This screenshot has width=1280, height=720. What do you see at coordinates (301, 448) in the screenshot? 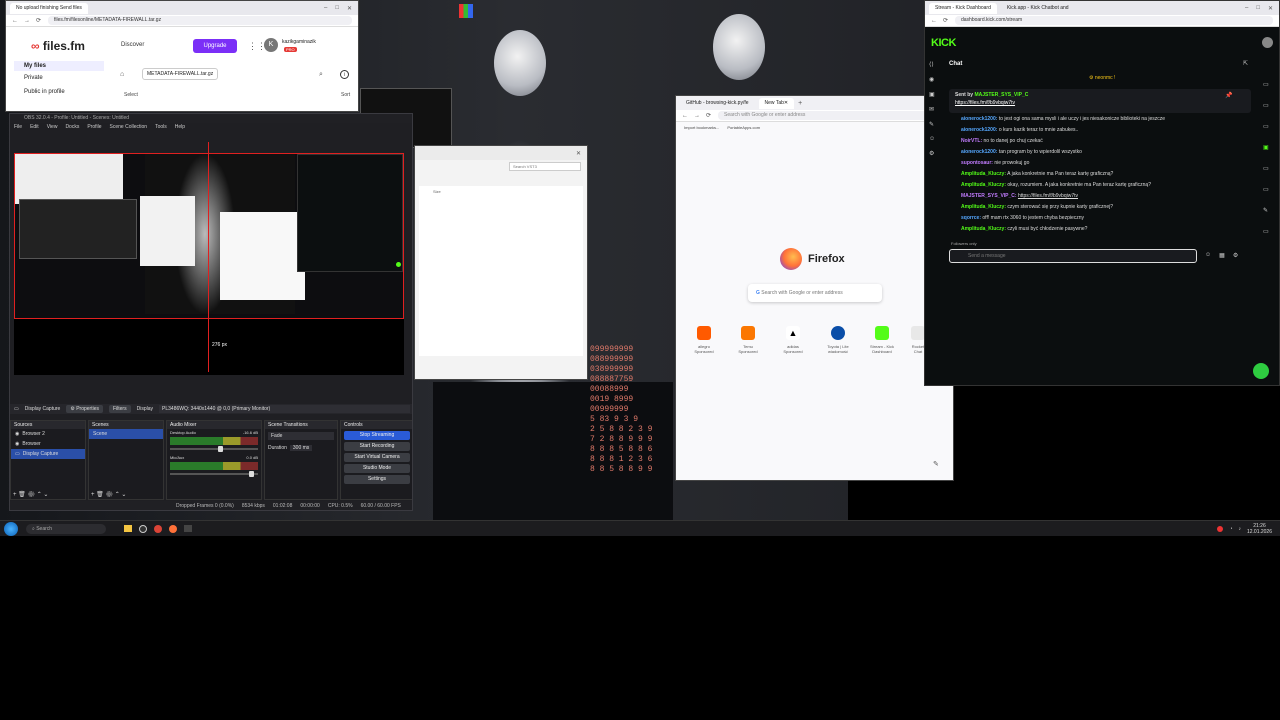
I see `duration-field: 300 ms` at bounding box center [301, 448].